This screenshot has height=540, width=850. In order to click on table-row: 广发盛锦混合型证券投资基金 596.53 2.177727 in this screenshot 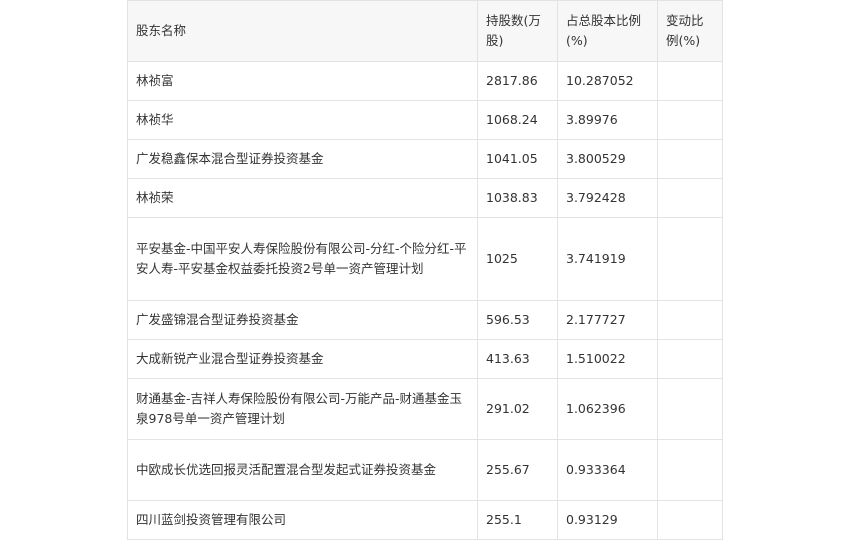, I will do `click(425, 320)`.